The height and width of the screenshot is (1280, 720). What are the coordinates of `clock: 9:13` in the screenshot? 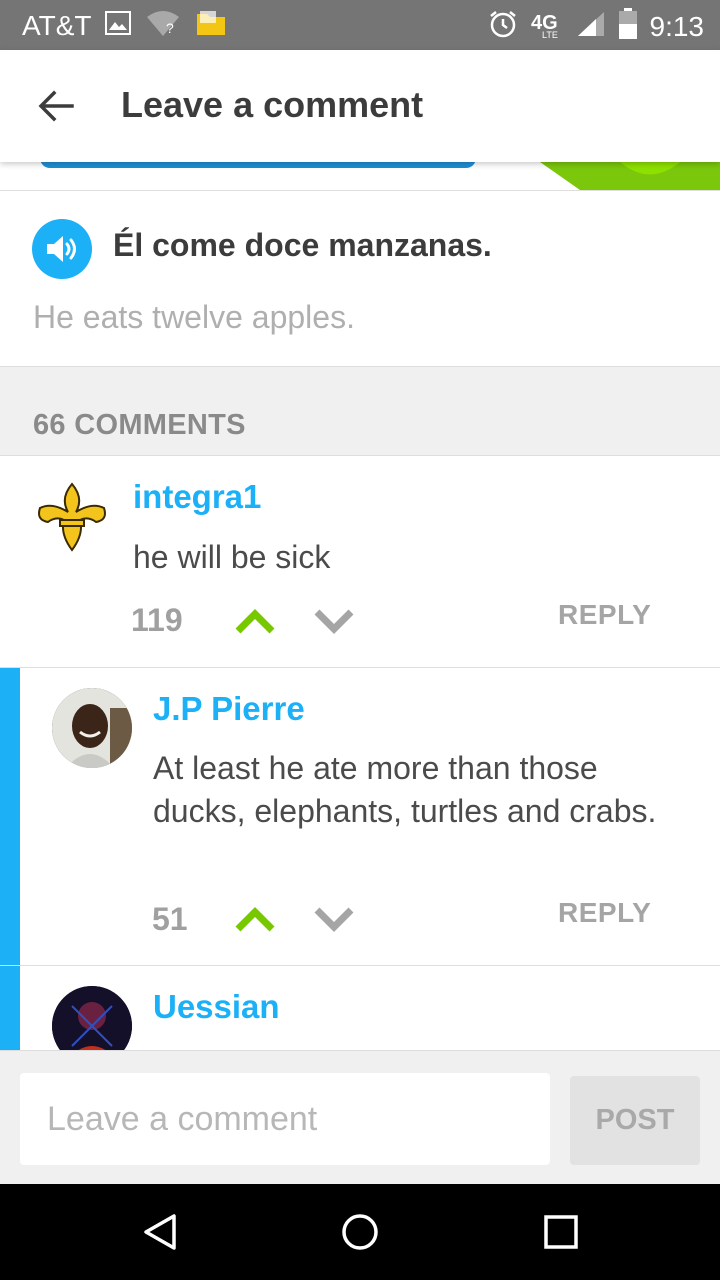 It's located at (677, 26).